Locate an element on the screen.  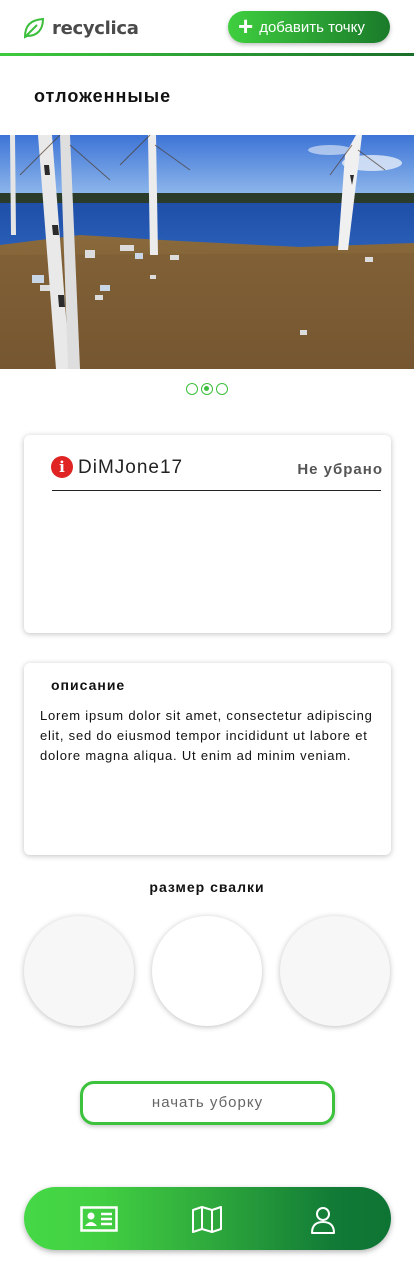
report-card: i DiMJone17 Не убрано is located at coordinates (207, 534).